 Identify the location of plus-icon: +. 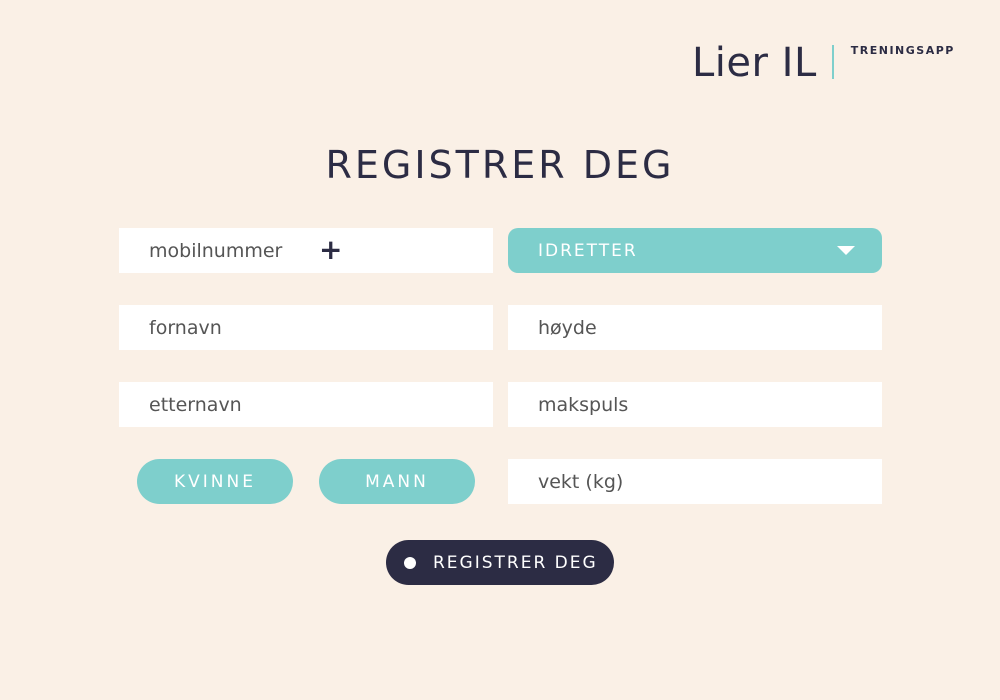
(330, 250).